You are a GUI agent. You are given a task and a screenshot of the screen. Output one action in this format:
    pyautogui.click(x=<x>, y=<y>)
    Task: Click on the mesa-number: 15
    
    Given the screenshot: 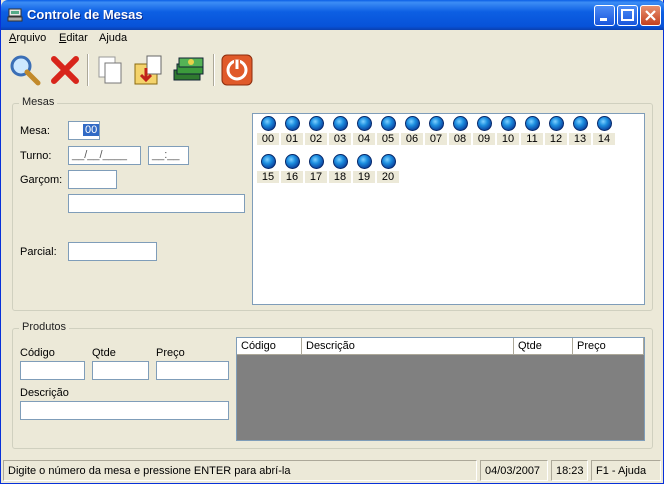 What is the action you would take?
    pyautogui.click(x=268, y=177)
    